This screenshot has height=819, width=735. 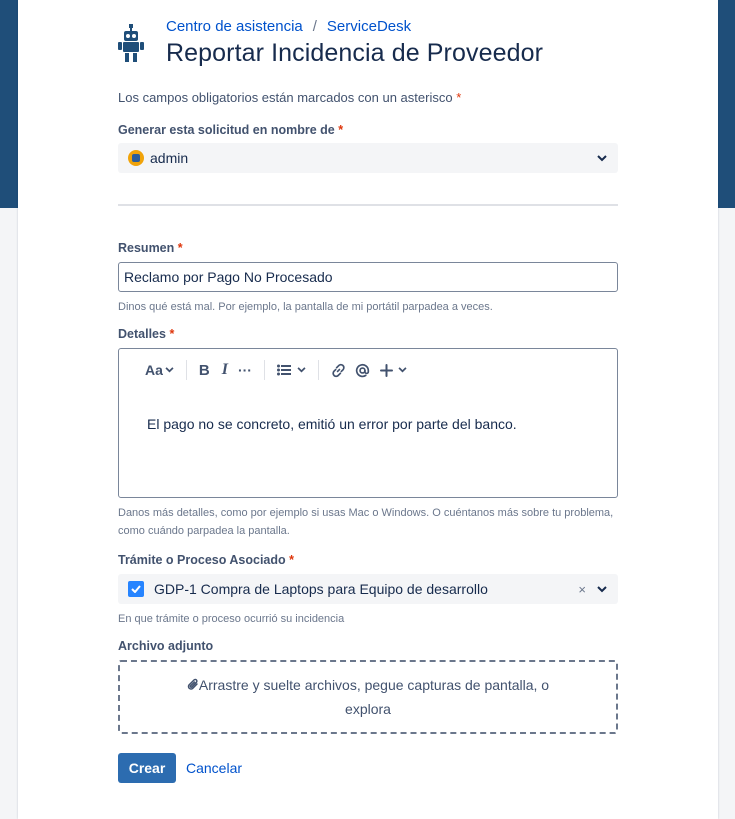 What do you see at coordinates (283, 370) in the screenshot?
I see `bullet-list-icon` at bounding box center [283, 370].